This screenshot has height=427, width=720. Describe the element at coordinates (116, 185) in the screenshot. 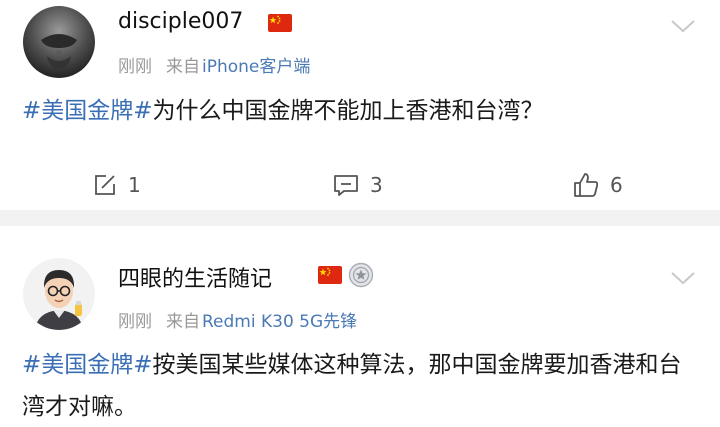

I see `repost-button: 1` at that location.